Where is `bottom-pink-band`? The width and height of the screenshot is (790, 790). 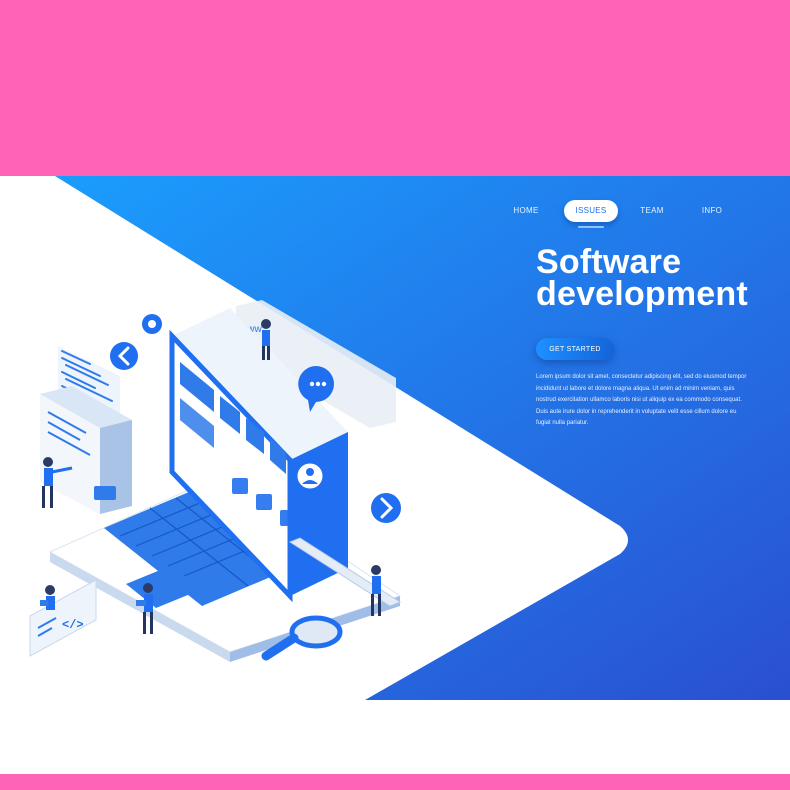
bottom-pink-band is located at coordinates (395, 782).